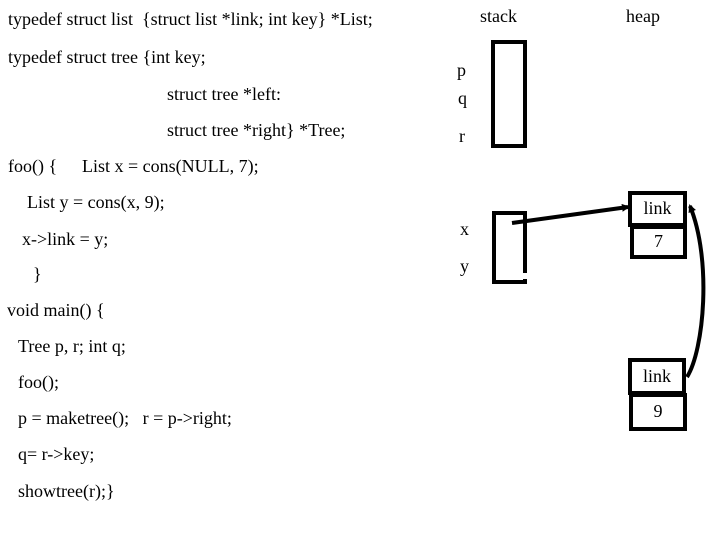 The height and width of the screenshot is (540, 720). What do you see at coordinates (65, 239) in the screenshot?
I see `code-line-x-link: x->link = y;` at bounding box center [65, 239].